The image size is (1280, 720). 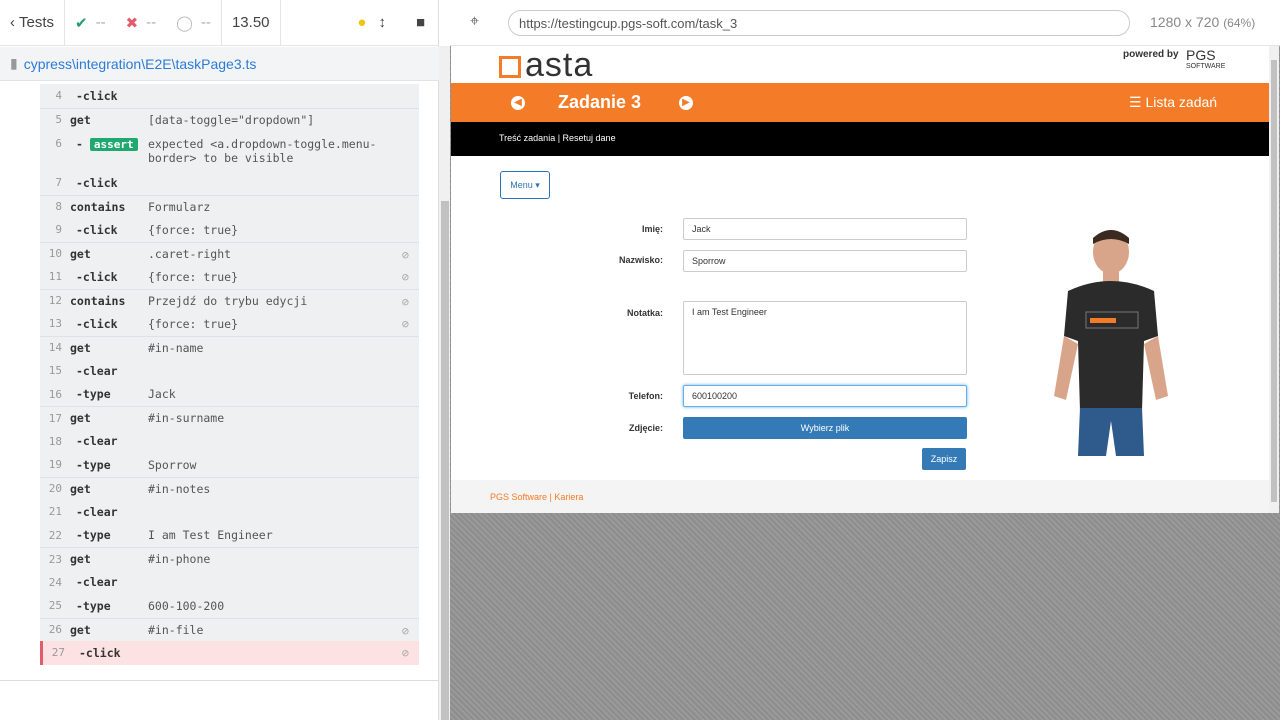 What do you see at coordinates (140, 64) in the screenshot?
I see `spec-path: cypress\integration\E2E\taskPage3.ts` at bounding box center [140, 64].